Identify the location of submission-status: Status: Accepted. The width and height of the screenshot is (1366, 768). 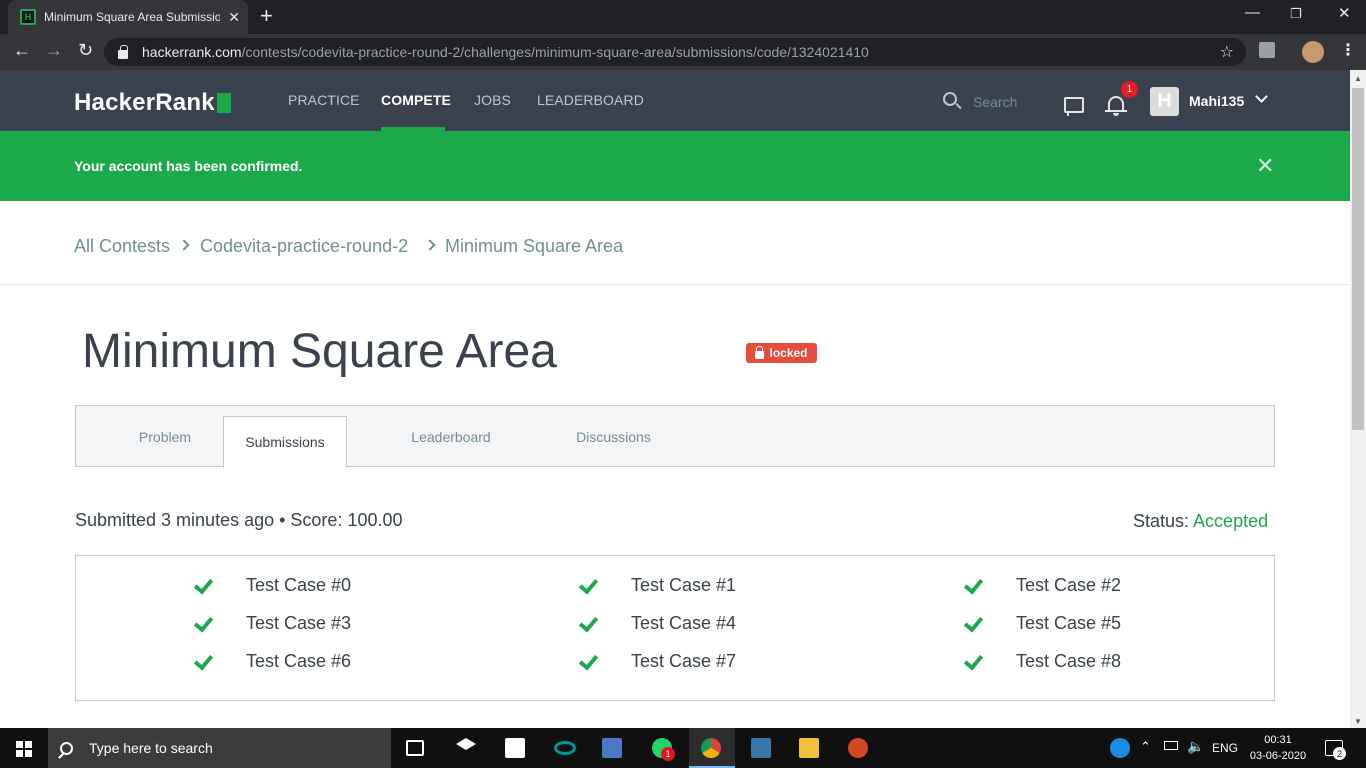
(1201, 521).